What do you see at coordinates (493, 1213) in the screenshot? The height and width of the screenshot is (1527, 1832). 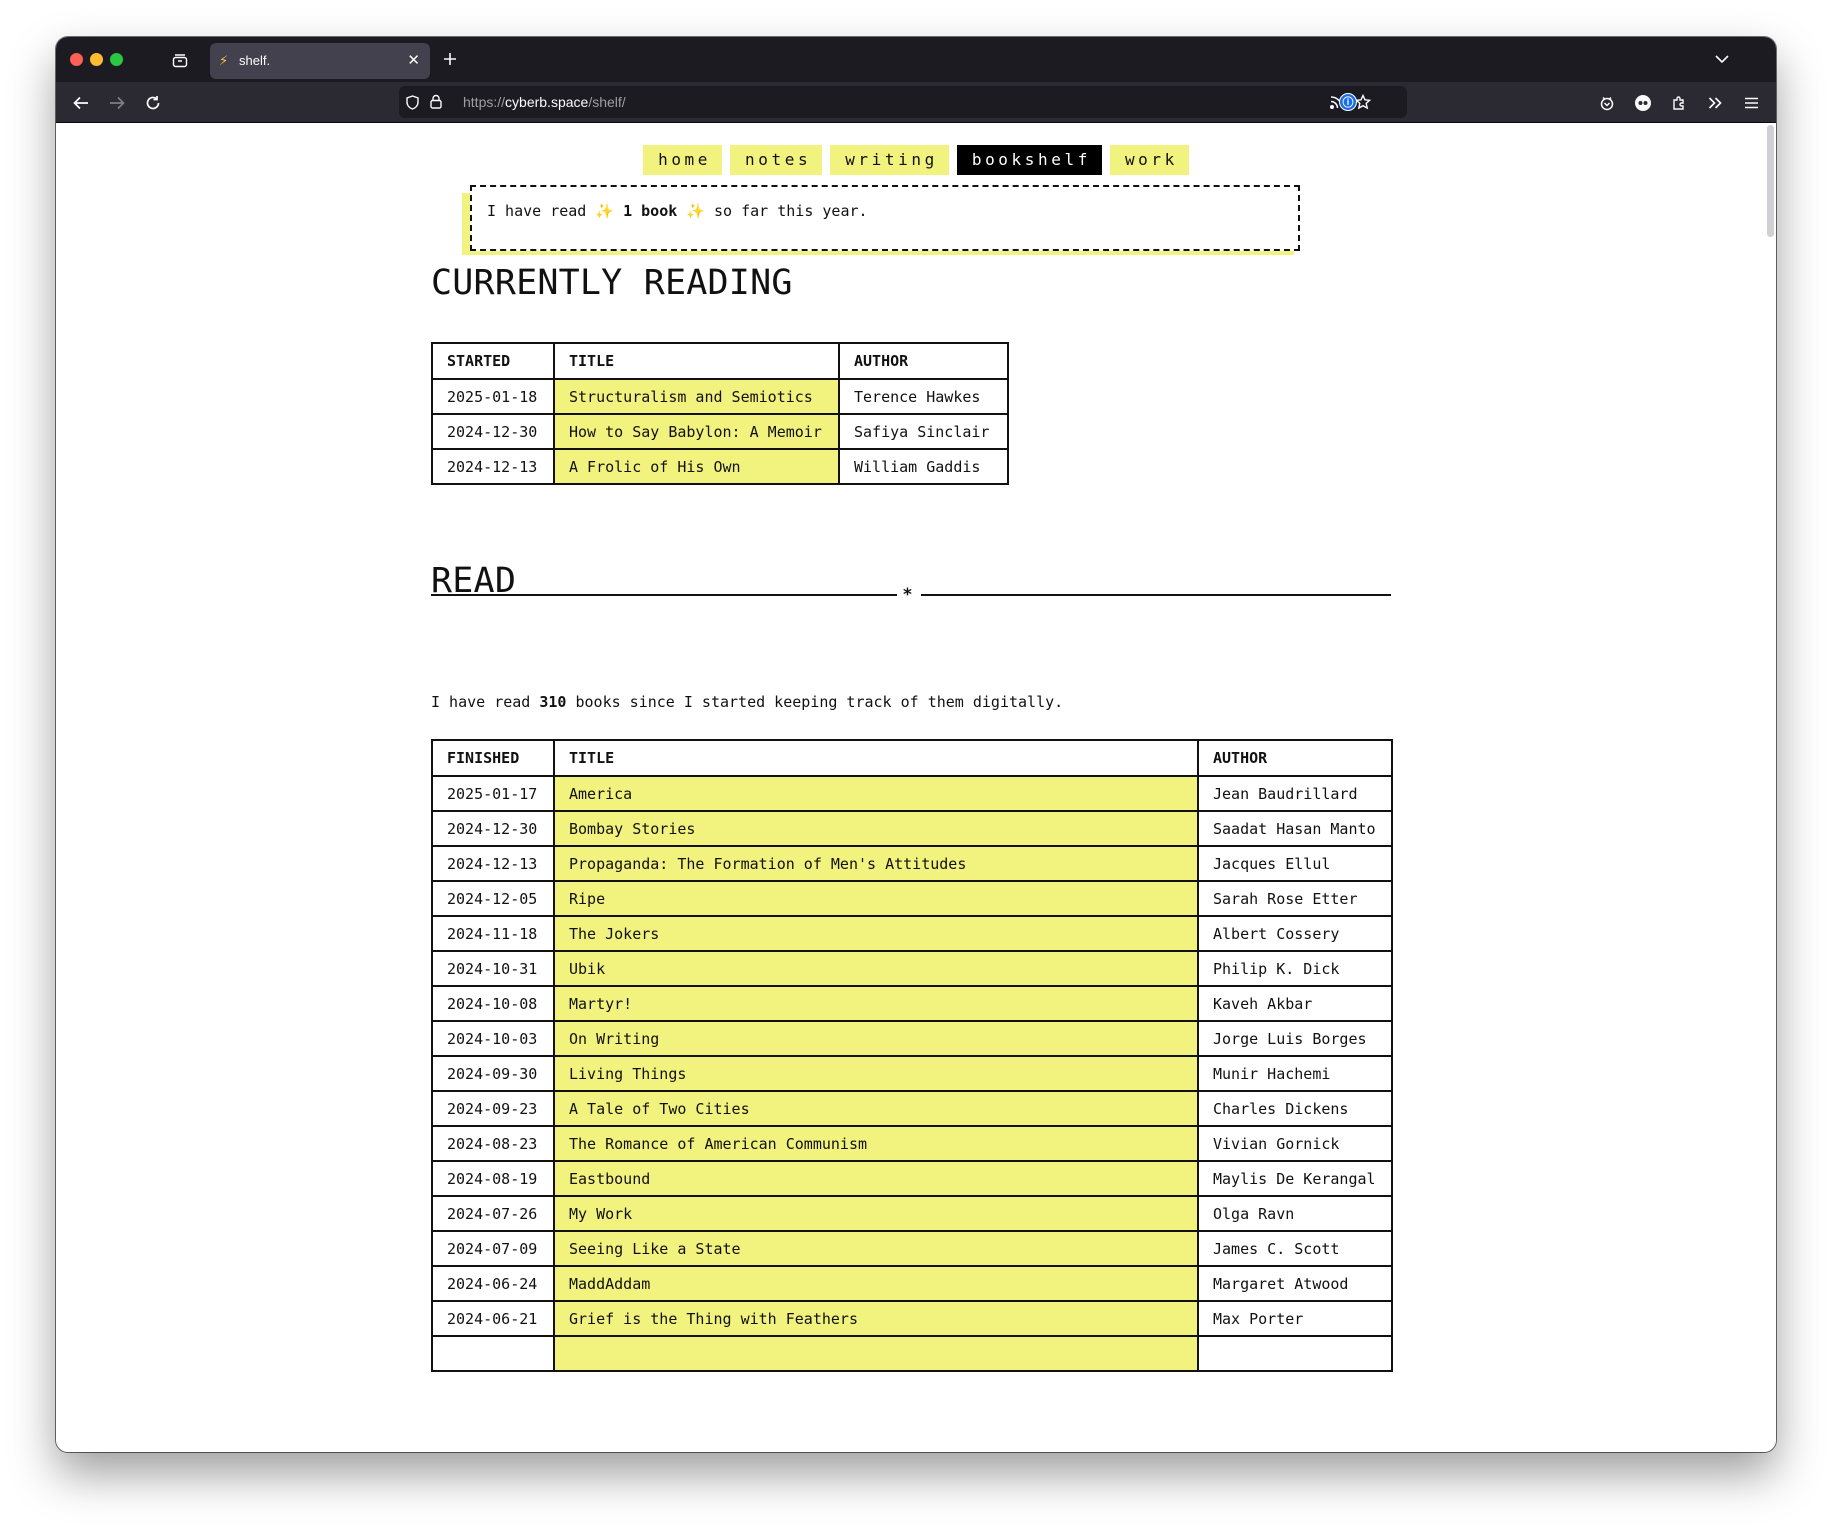 I see `date-cell: 2024-07-26` at bounding box center [493, 1213].